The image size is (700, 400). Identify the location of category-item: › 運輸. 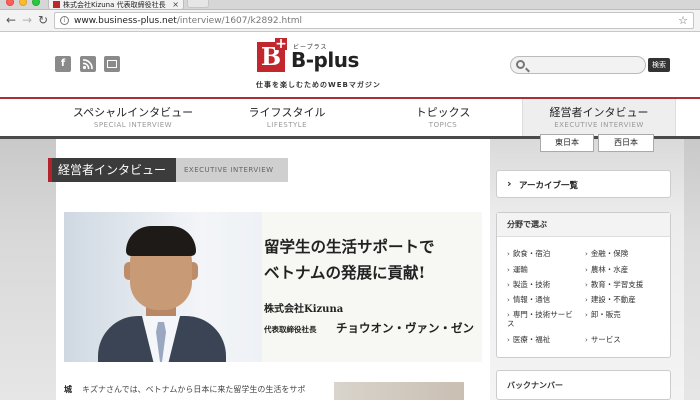
(517, 270).